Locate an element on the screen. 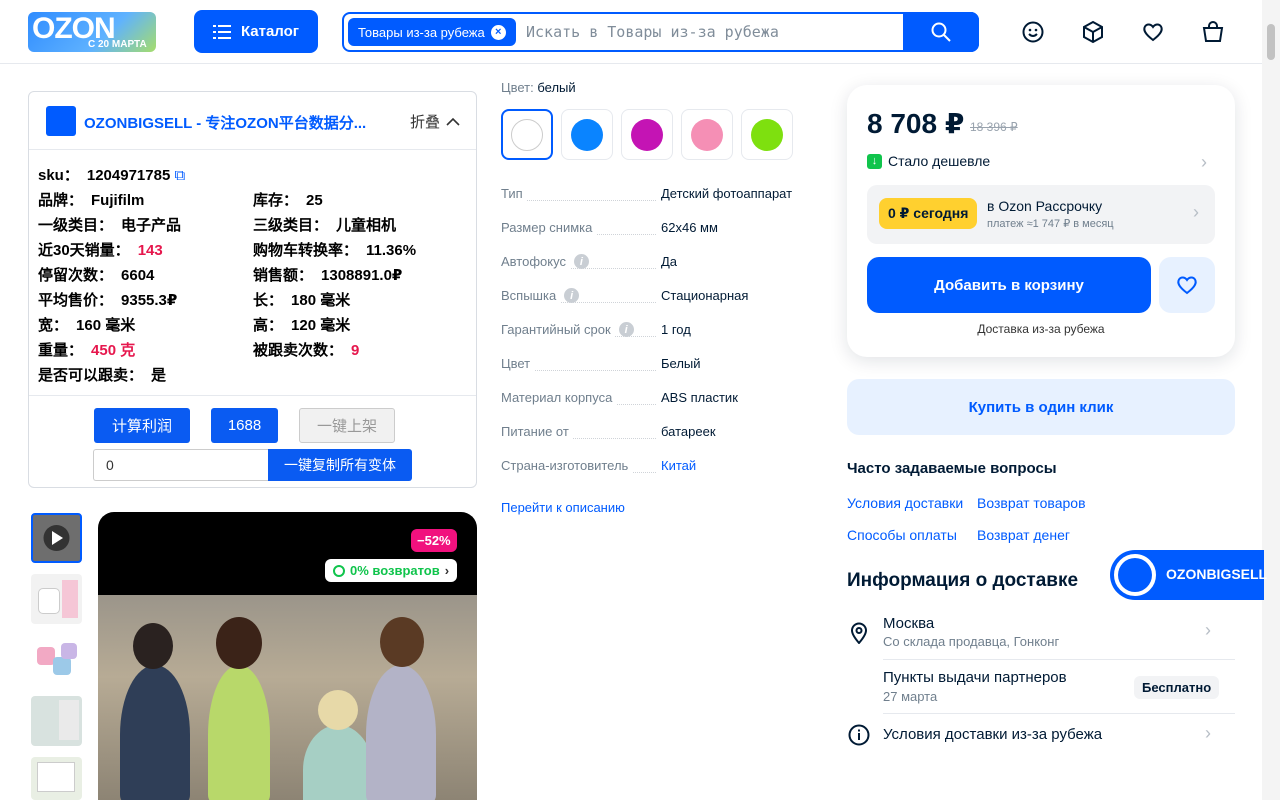  stock-field: 库存： 25 is located at coordinates (288, 200).